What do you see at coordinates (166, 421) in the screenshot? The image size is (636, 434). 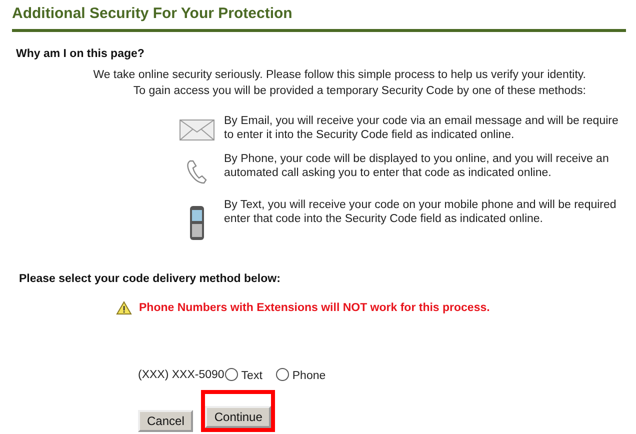 I see `form-button: Cancel` at bounding box center [166, 421].